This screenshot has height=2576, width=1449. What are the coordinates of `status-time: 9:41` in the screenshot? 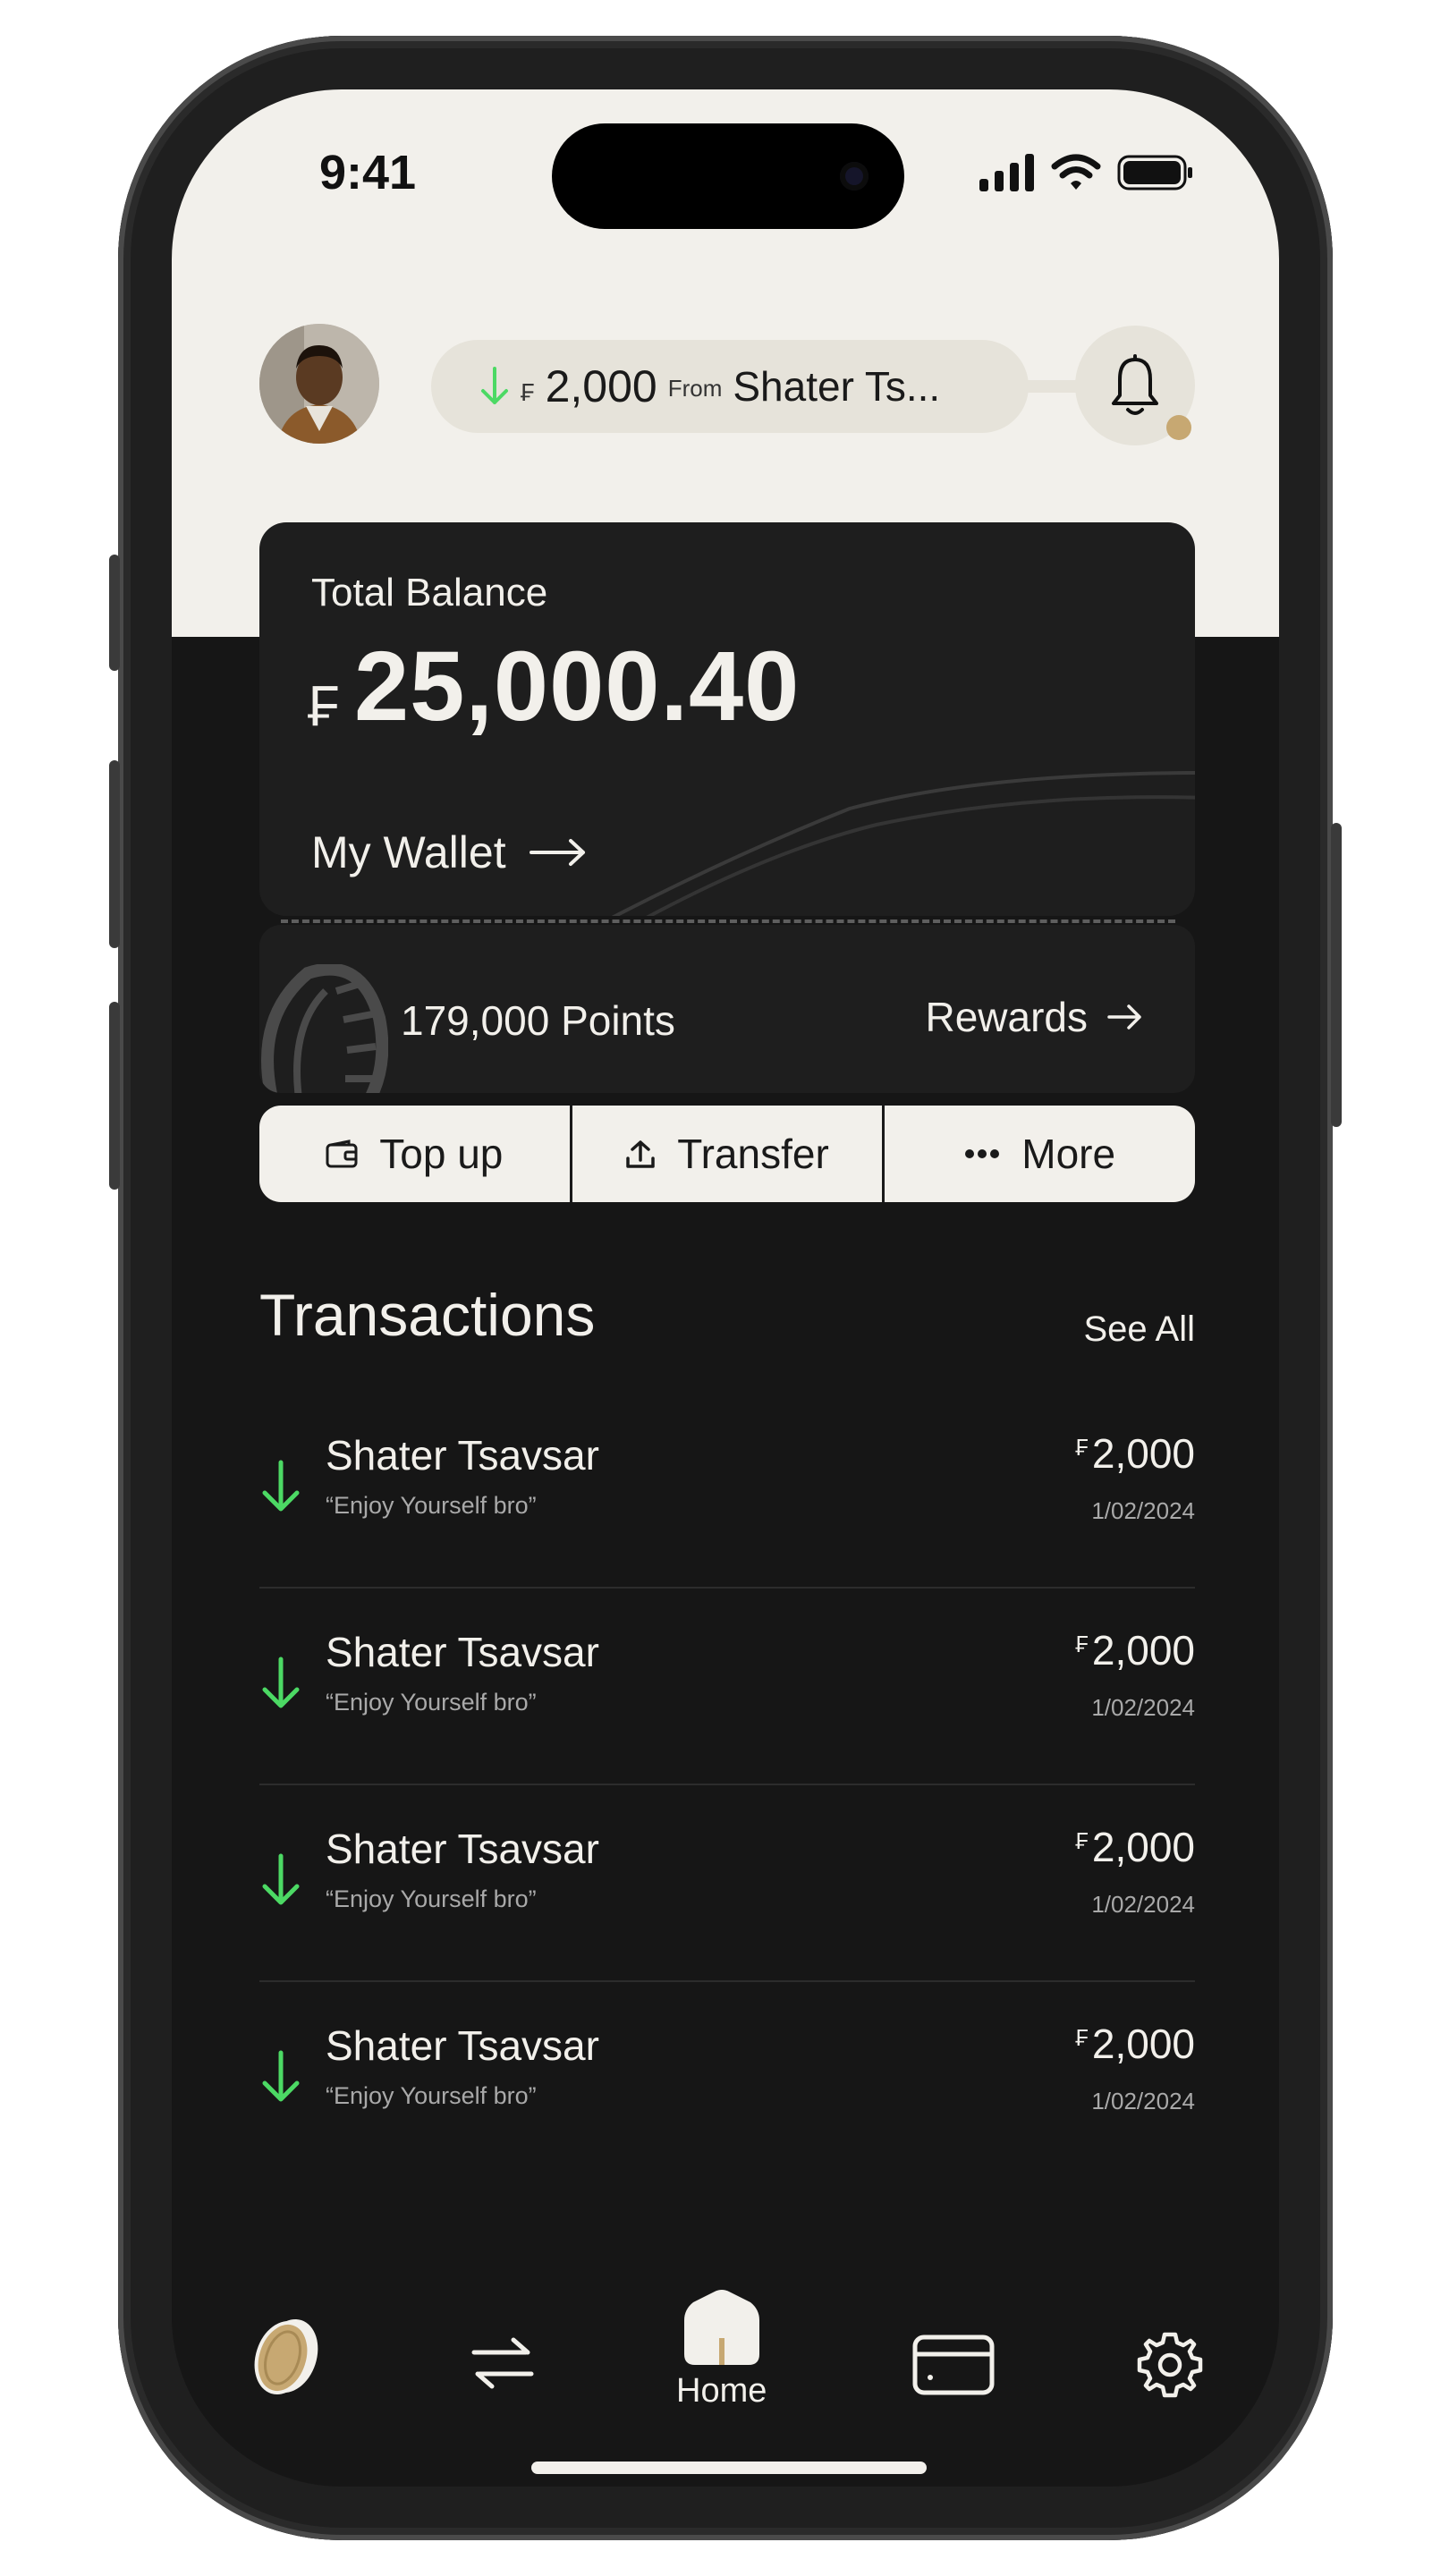 It's located at (368, 172).